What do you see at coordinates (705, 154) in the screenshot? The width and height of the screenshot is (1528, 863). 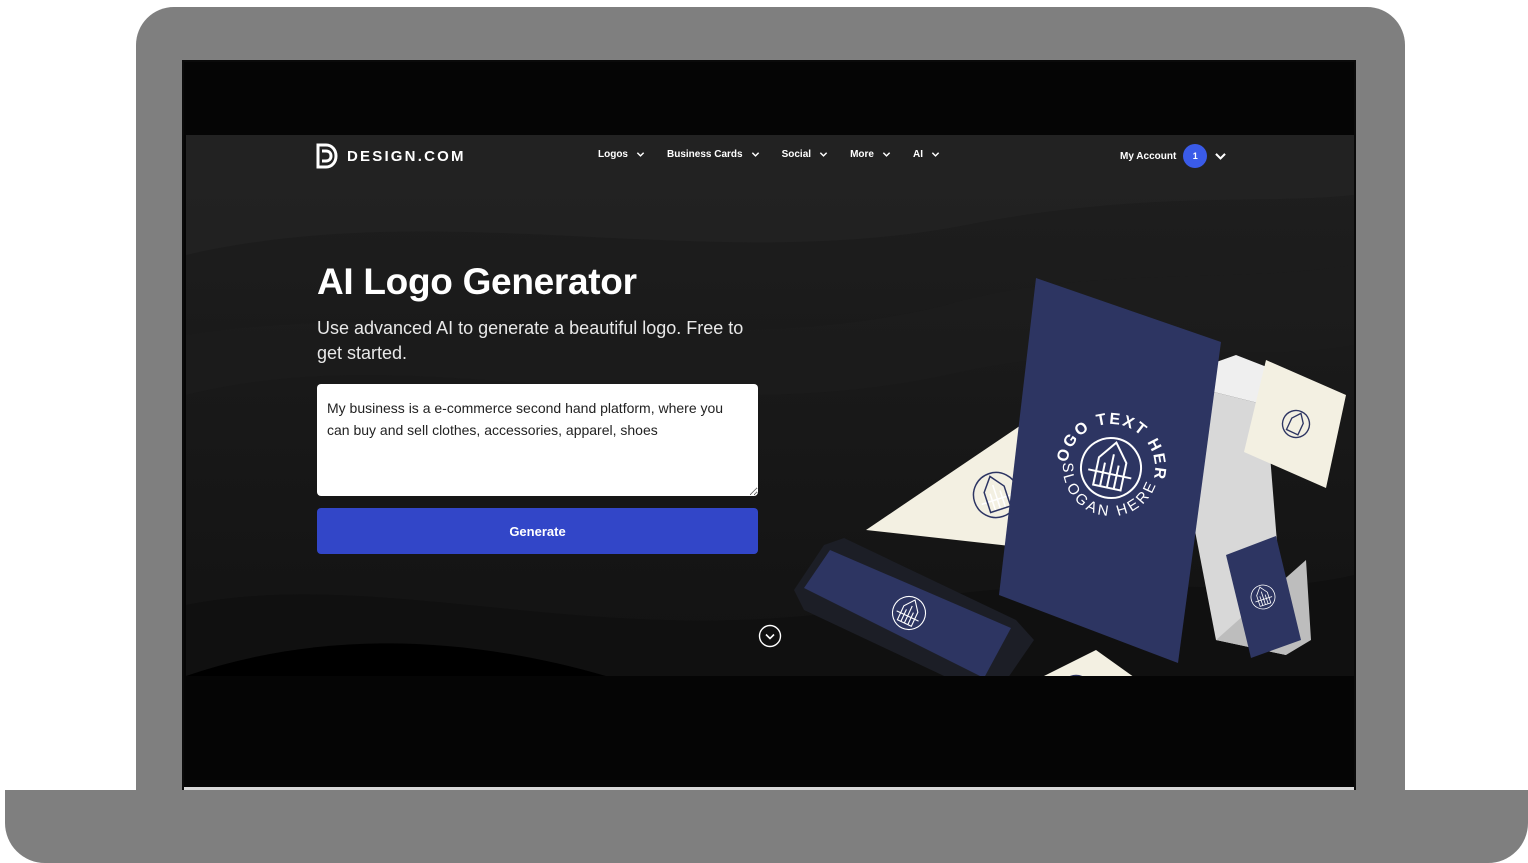 I see `nav-item-label: Business Cards` at bounding box center [705, 154].